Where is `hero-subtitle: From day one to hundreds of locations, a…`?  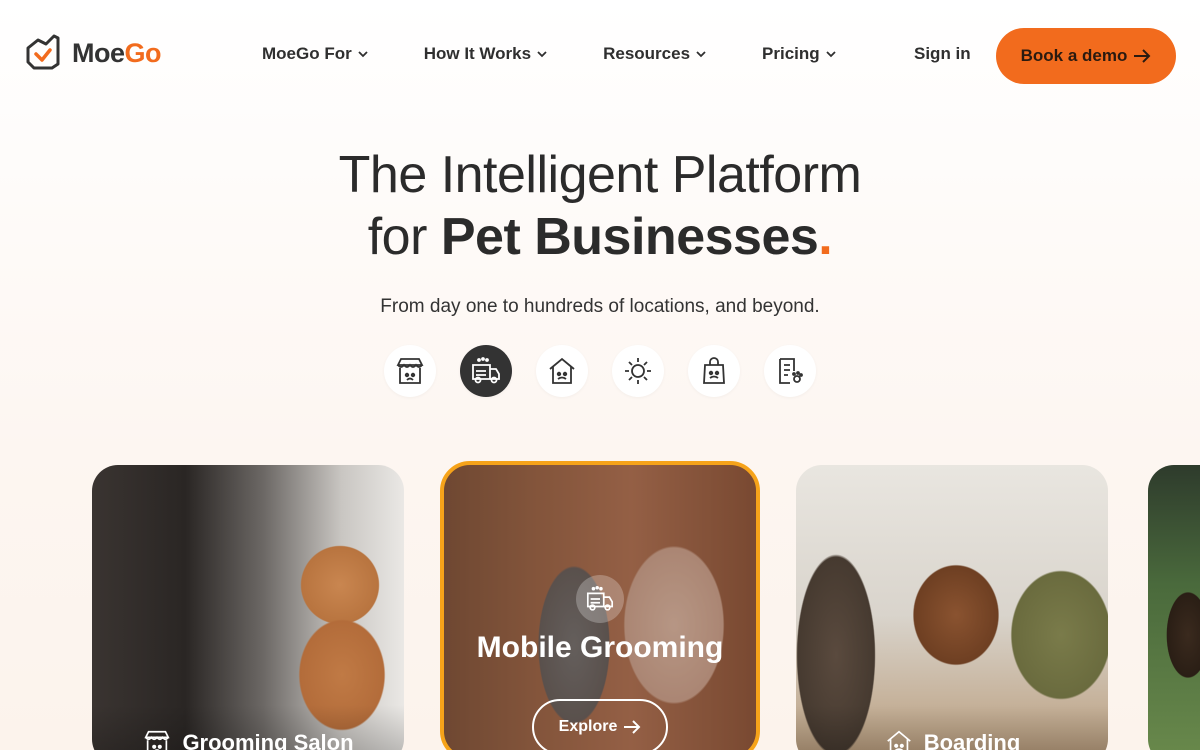 hero-subtitle: From day one to hundreds of locations, a… is located at coordinates (600, 306).